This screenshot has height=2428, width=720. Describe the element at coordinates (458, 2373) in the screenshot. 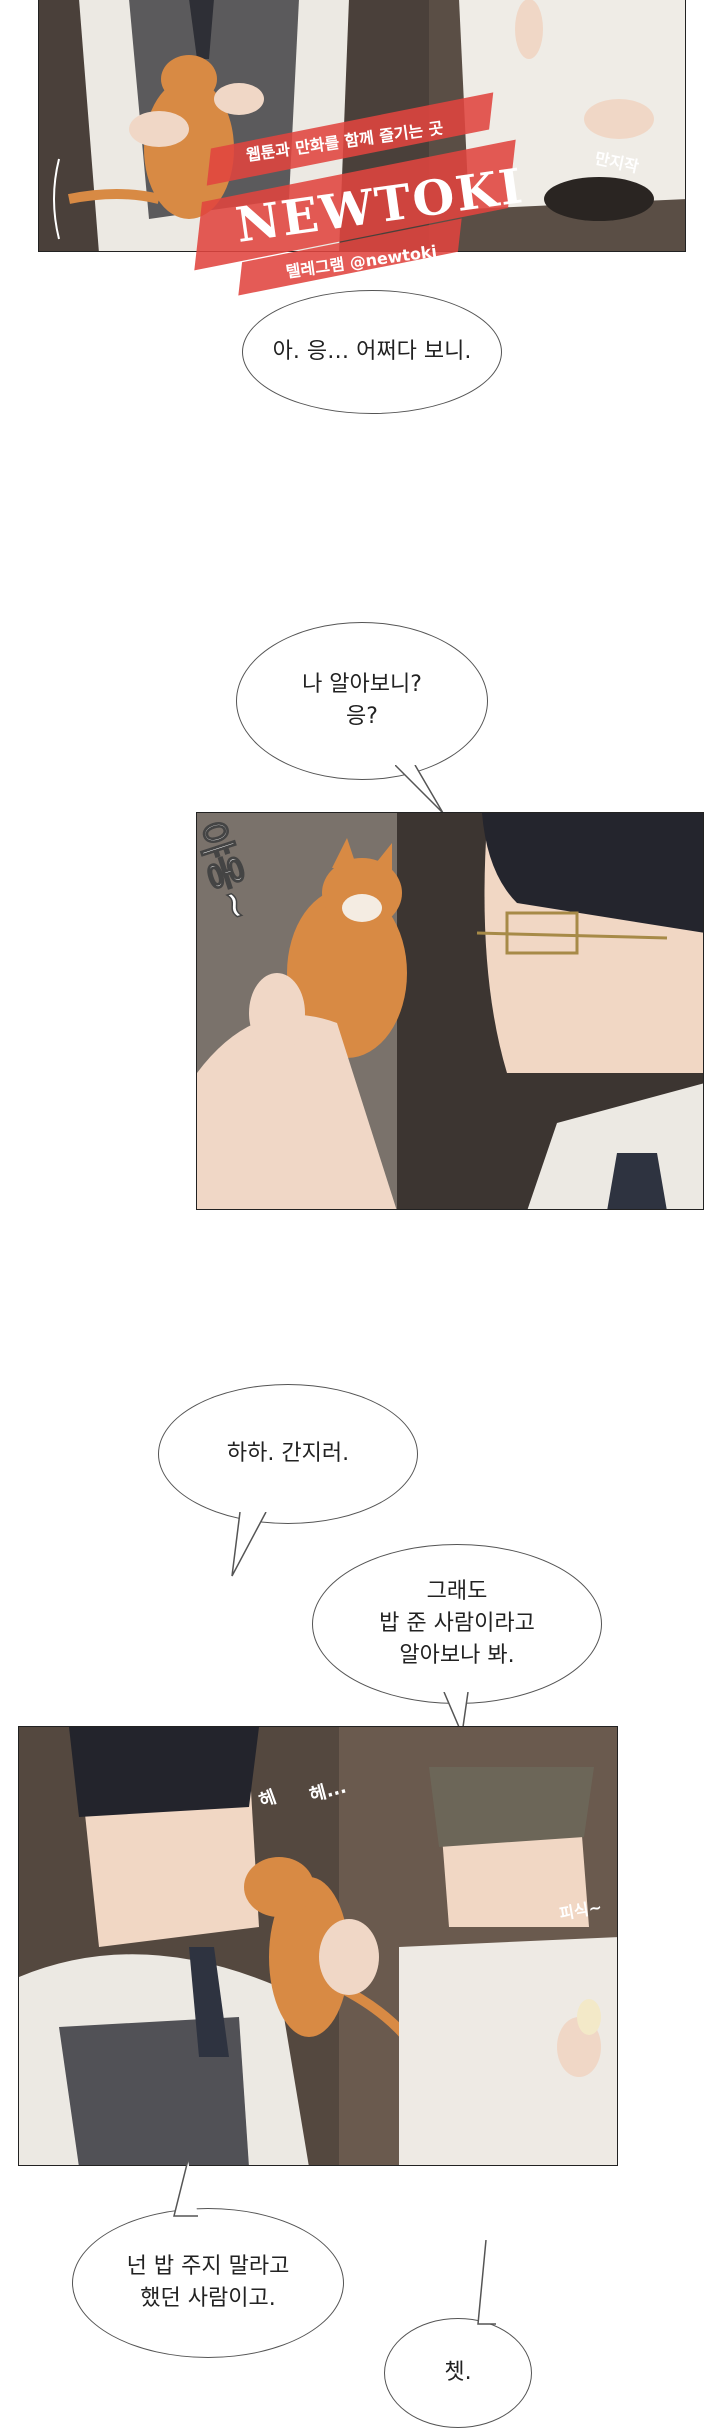

I see `speech-bubble: 쳇.` at that location.